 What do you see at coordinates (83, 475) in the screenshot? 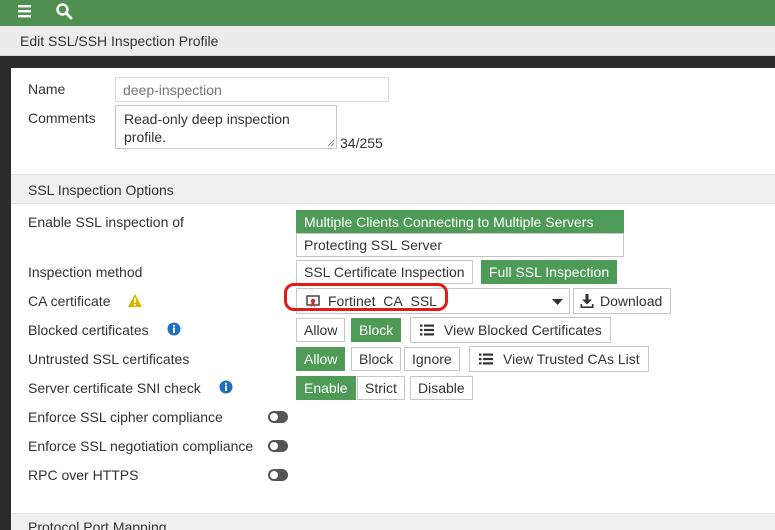
I see `rpc-over-https-label: RPC over HTTPS` at bounding box center [83, 475].